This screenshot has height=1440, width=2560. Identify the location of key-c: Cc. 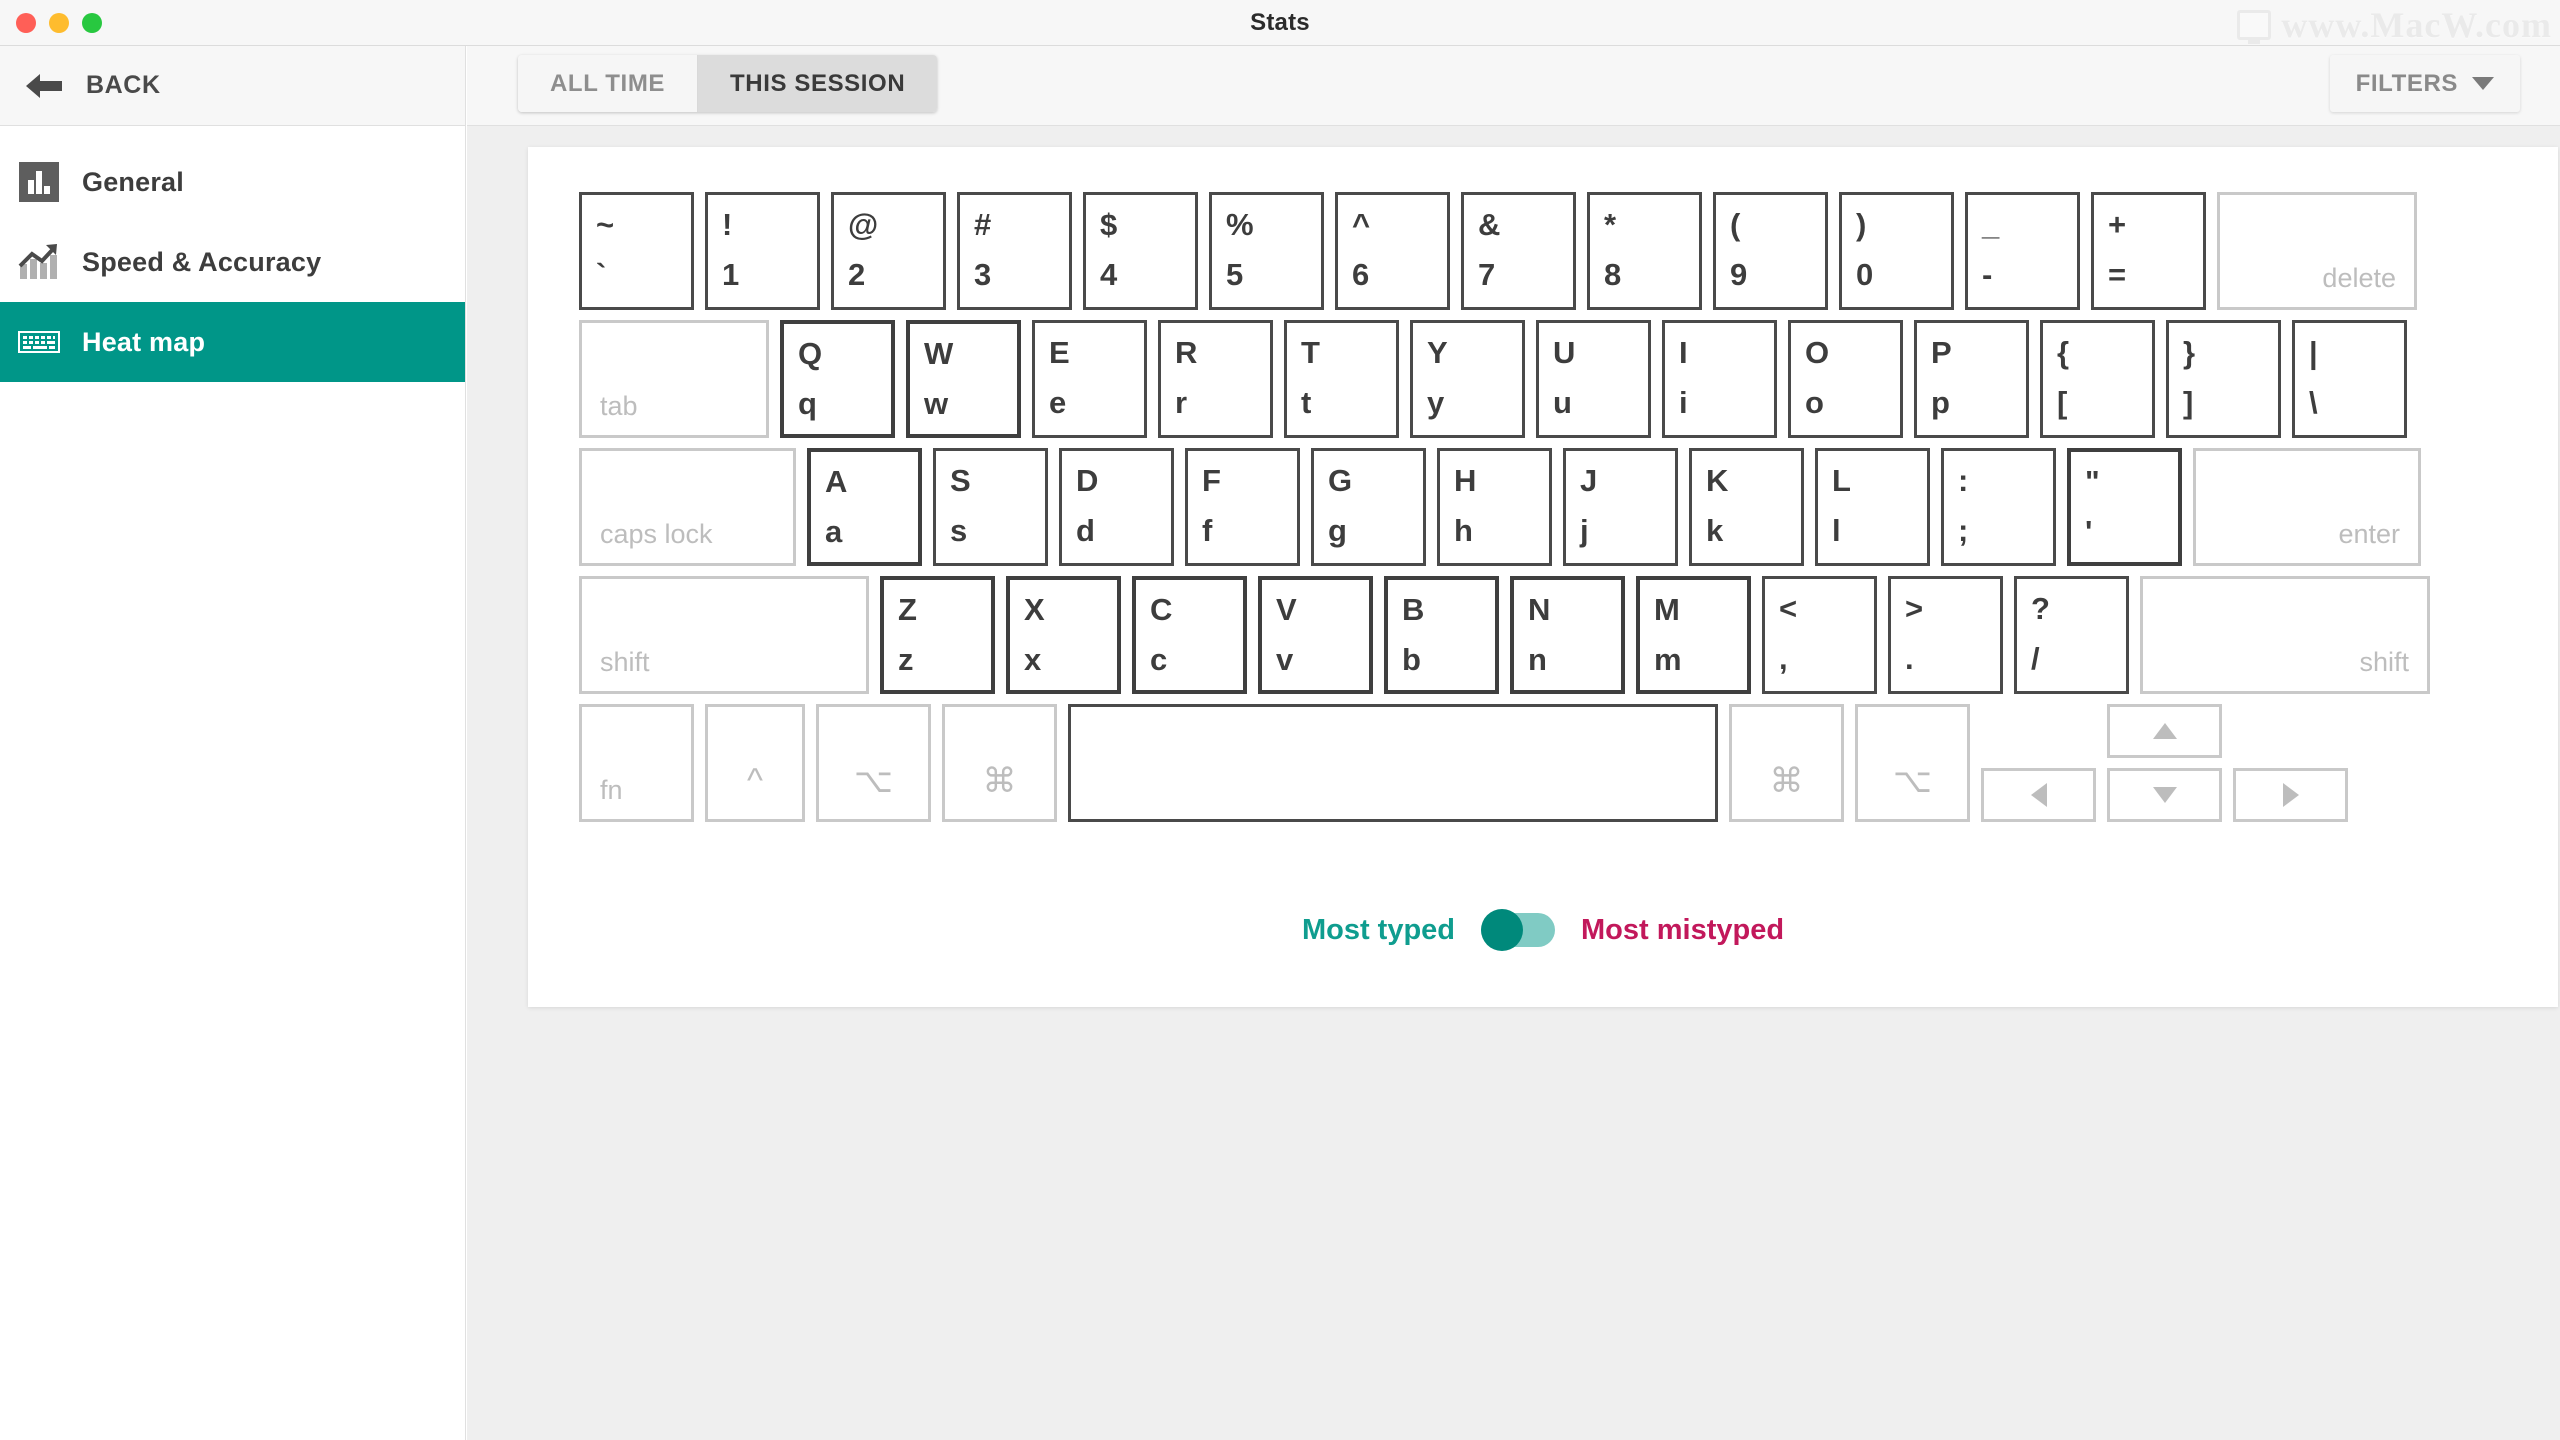
(1189, 635).